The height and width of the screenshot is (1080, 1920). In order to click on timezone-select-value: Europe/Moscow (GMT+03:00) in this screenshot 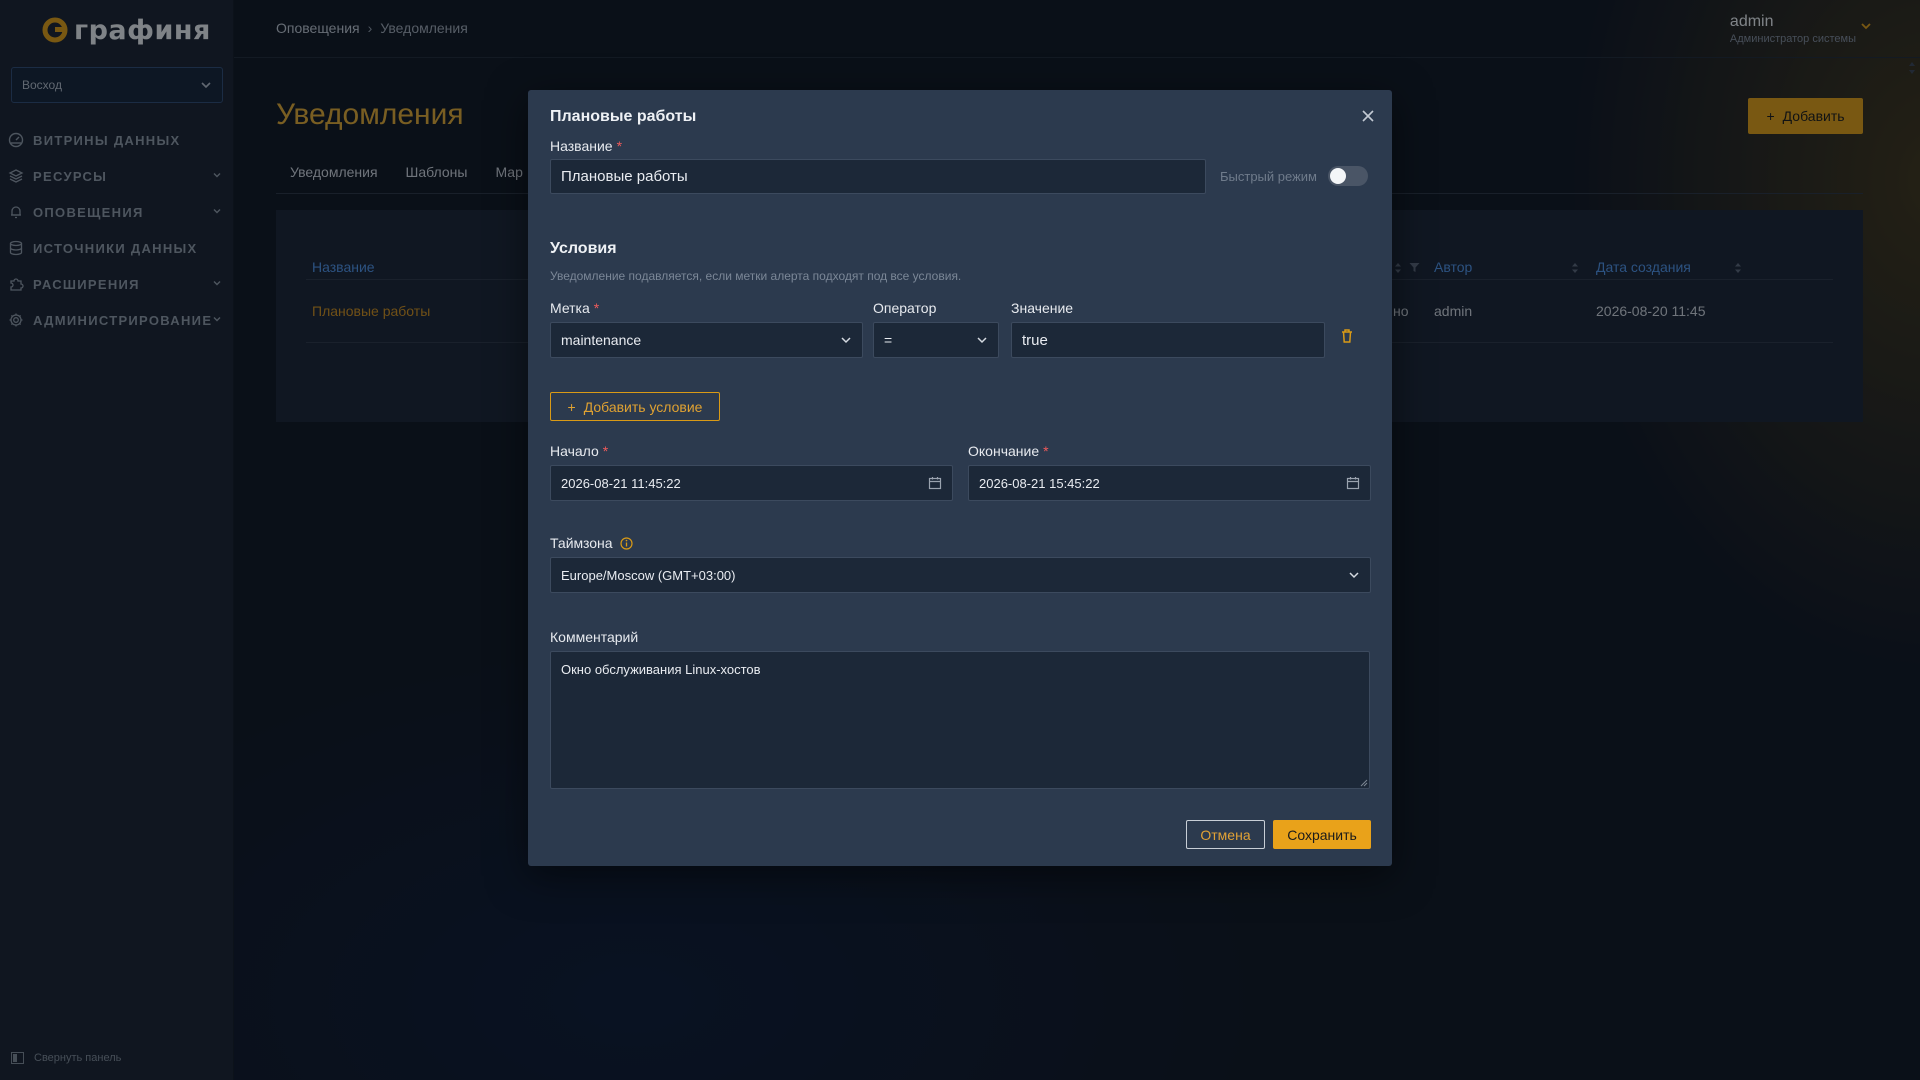, I will do `click(648, 575)`.